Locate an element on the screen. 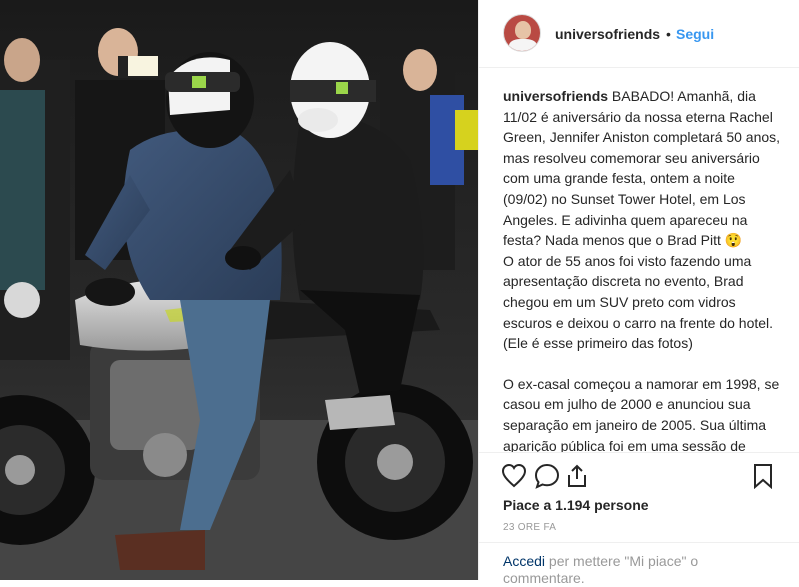 This screenshot has width=799, height=587. bookmark-icon is located at coordinates (763, 476).